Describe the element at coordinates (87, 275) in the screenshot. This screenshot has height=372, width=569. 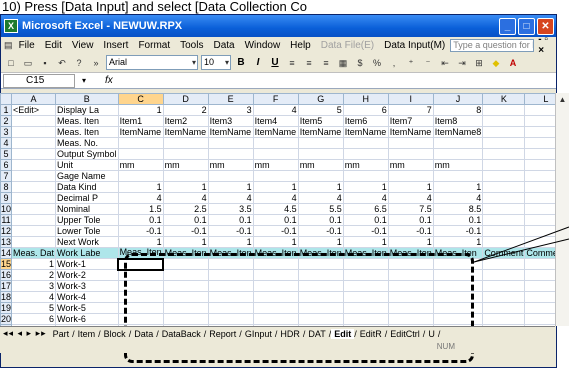
I see `cell: Work-2` at that location.